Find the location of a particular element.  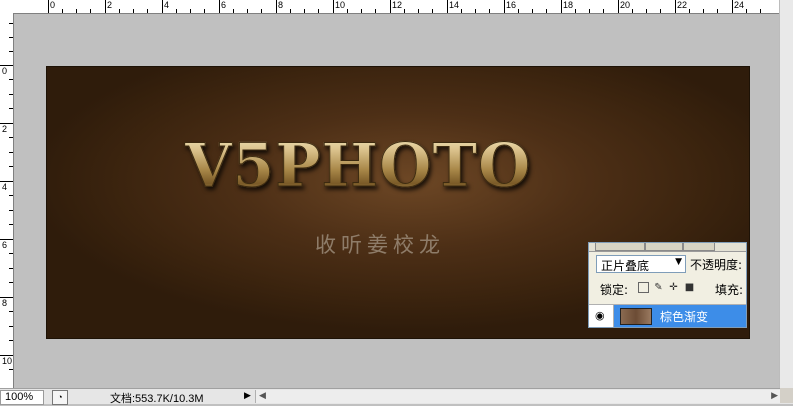

lock-row: 锁定: ✎ ✛ ■ 填充: is located at coordinates (667, 289).